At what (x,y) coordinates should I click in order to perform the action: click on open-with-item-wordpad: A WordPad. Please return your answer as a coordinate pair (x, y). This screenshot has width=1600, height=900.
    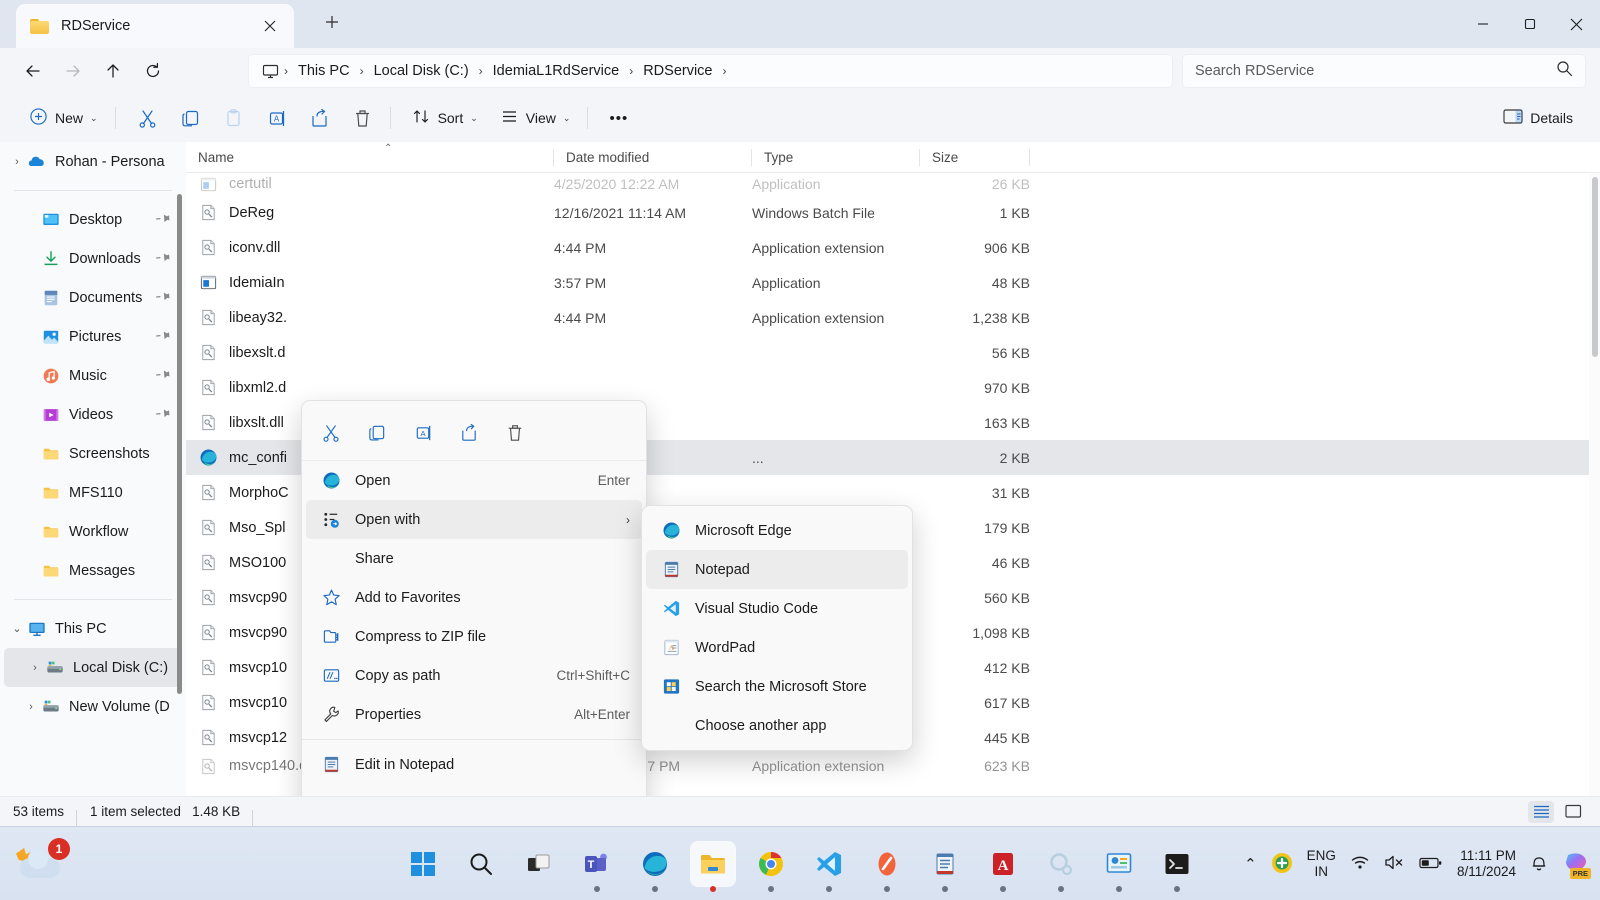
    Looking at the image, I should click on (777, 647).